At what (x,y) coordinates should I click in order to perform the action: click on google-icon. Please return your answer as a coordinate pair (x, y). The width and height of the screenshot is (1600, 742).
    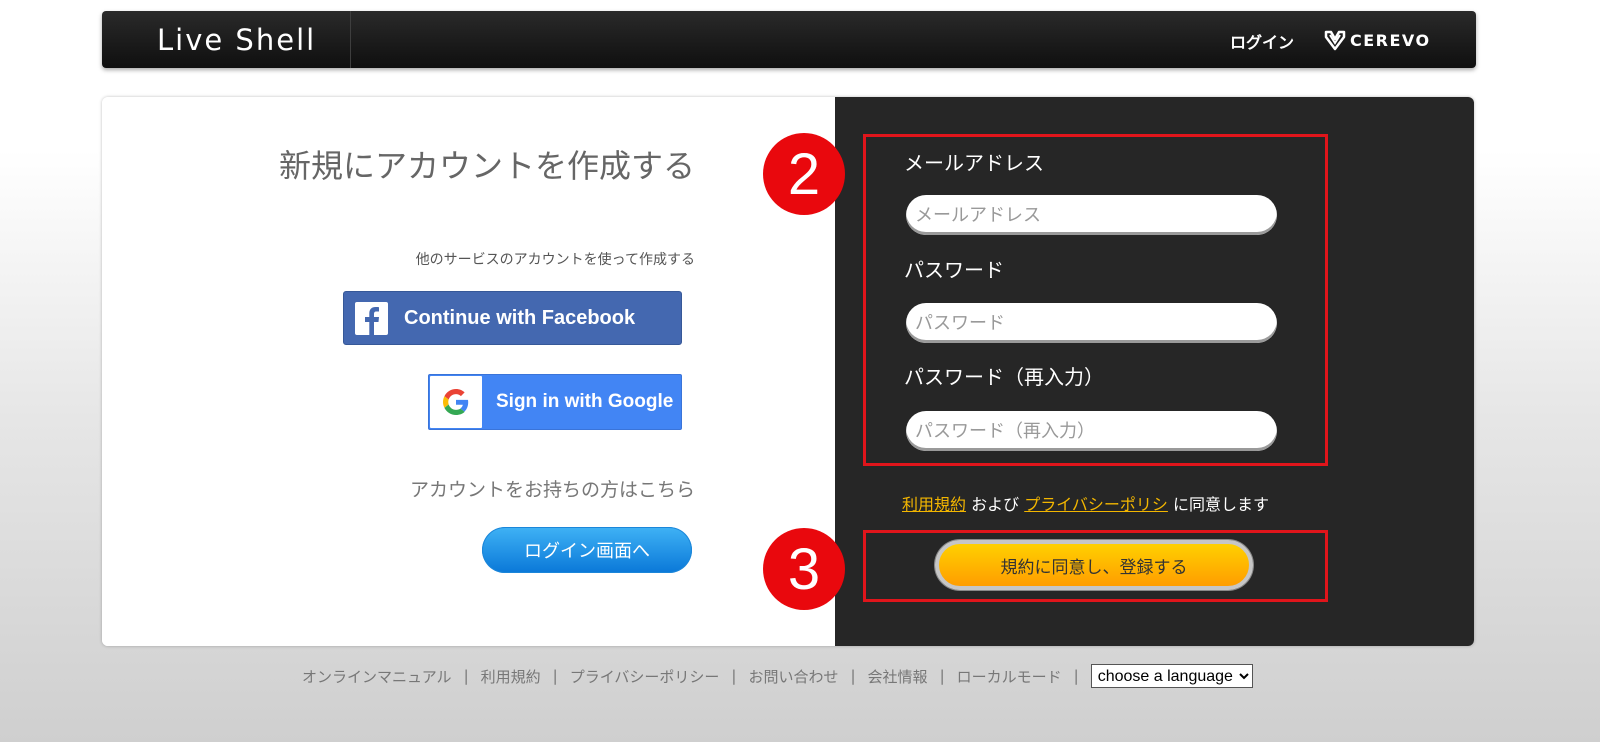
    Looking at the image, I should click on (456, 402).